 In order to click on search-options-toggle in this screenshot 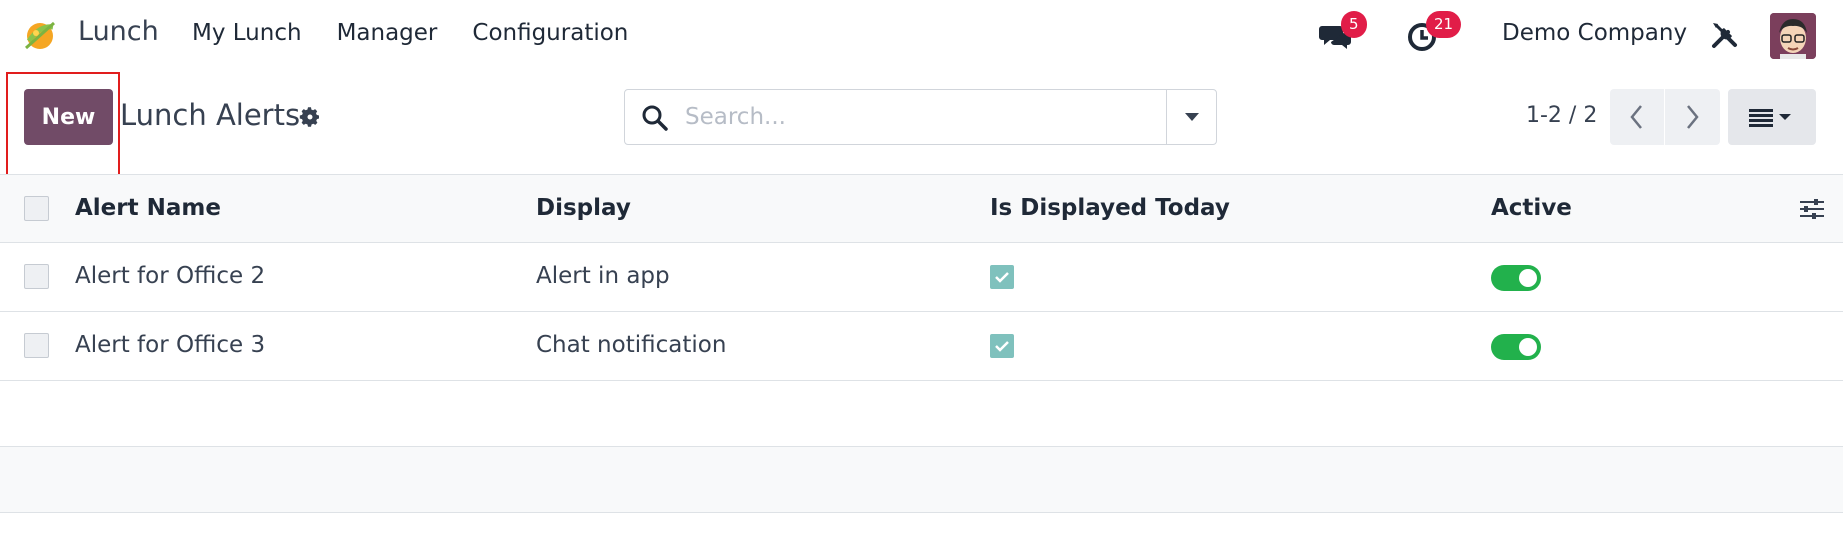, I will do `click(1191, 117)`.